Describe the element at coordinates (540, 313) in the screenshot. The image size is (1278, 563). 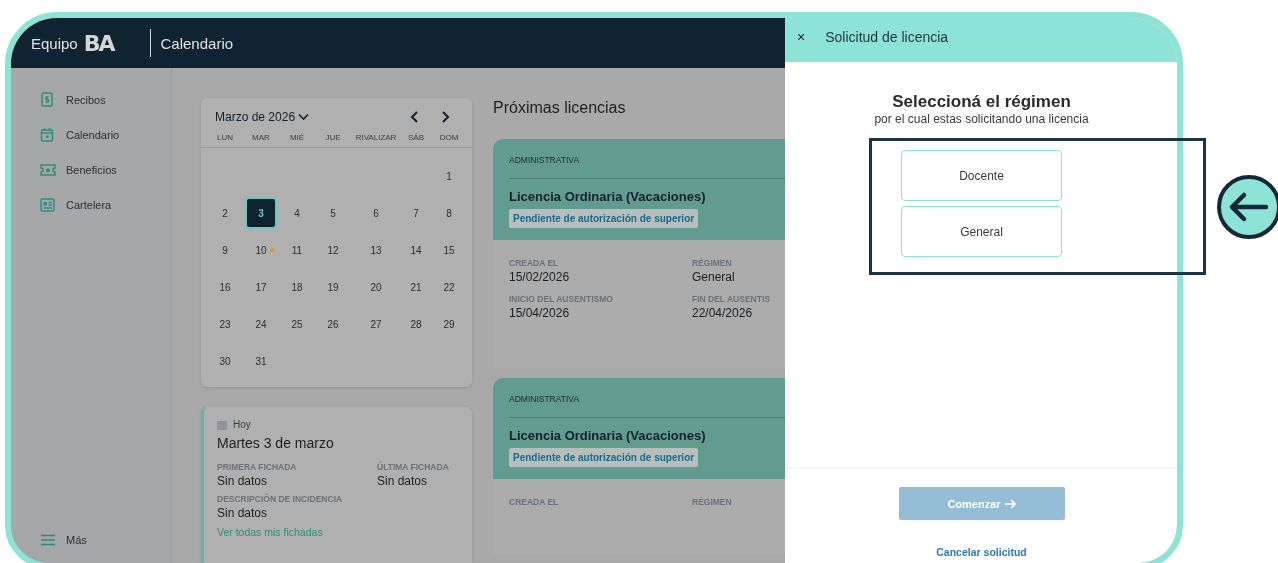
I see `field-value: 15/04/2026` at that location.